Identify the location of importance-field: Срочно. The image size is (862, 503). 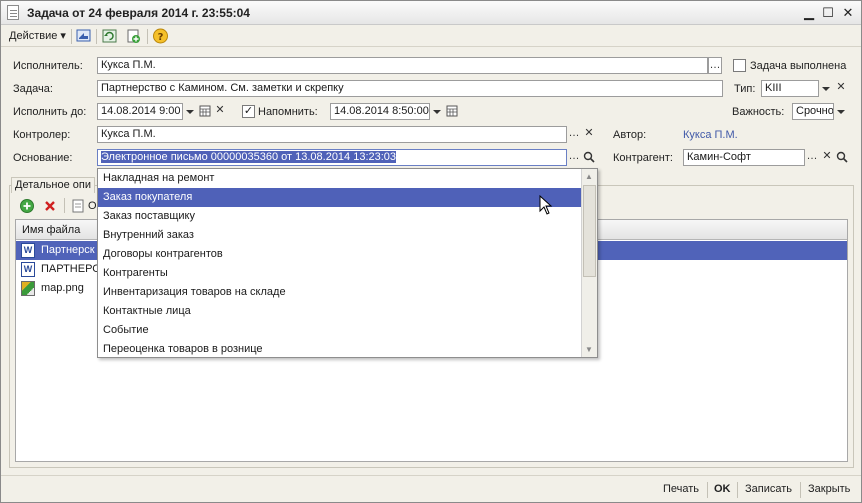
(813, 111).